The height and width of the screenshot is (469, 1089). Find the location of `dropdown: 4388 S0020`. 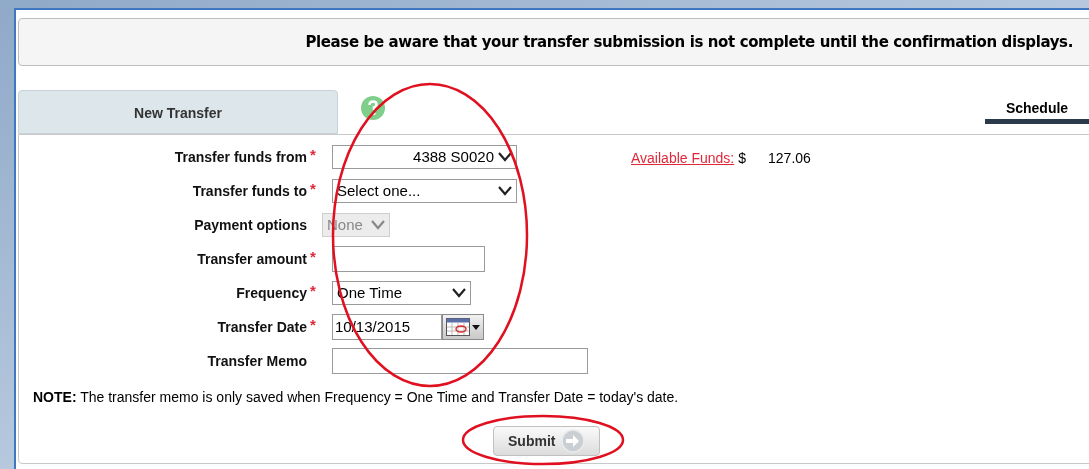

dropdown: 4388 S0020 is located at coordinates (424, 157).